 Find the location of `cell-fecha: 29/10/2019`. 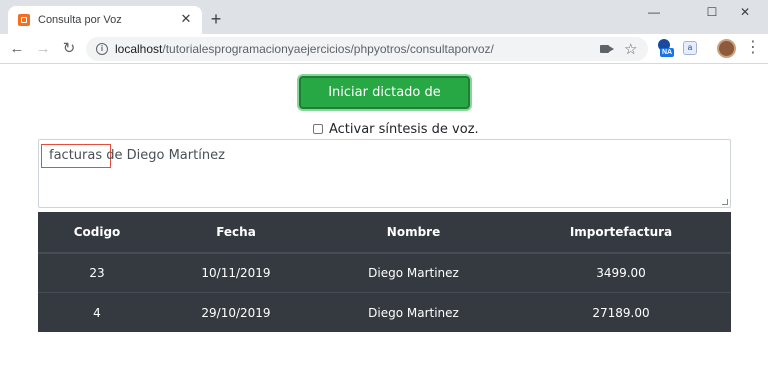

cell-fecha: 29/10/2019 is located at coordinates (236, 312).